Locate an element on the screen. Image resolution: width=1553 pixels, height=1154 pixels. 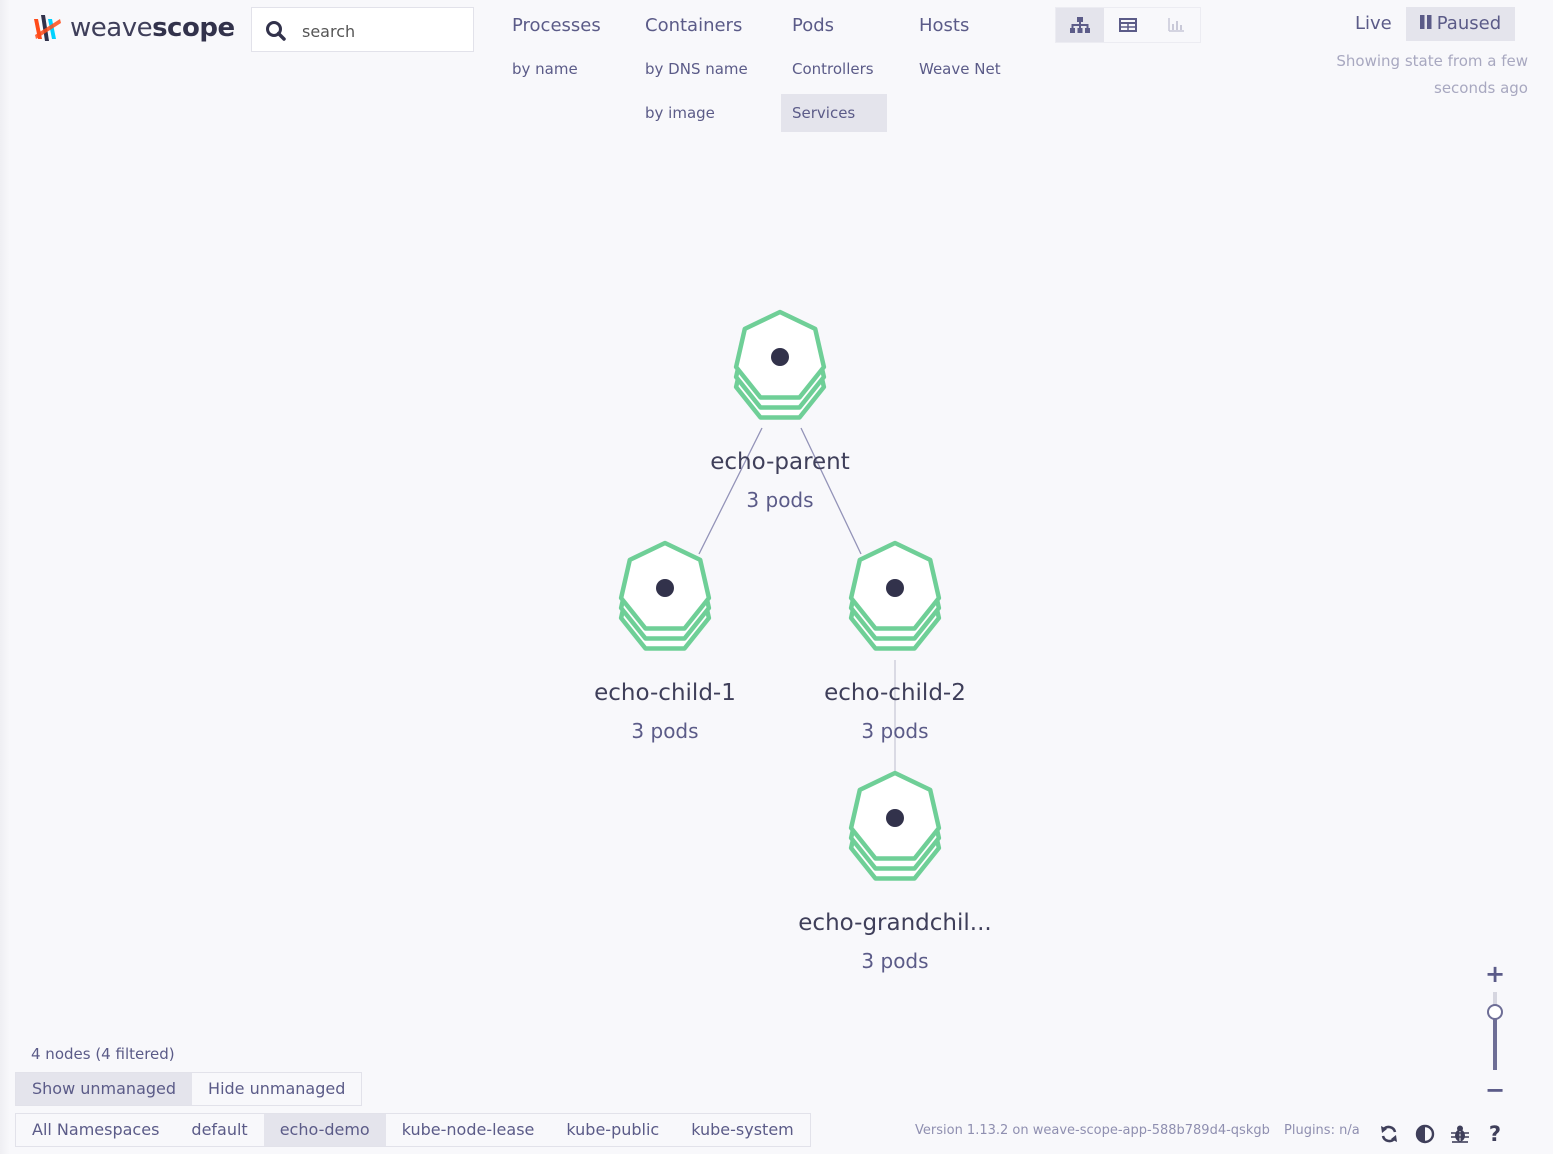
unmanaged-toggle: Show unmanaged Hide unmanaged is located at coordinates (189, 1089).